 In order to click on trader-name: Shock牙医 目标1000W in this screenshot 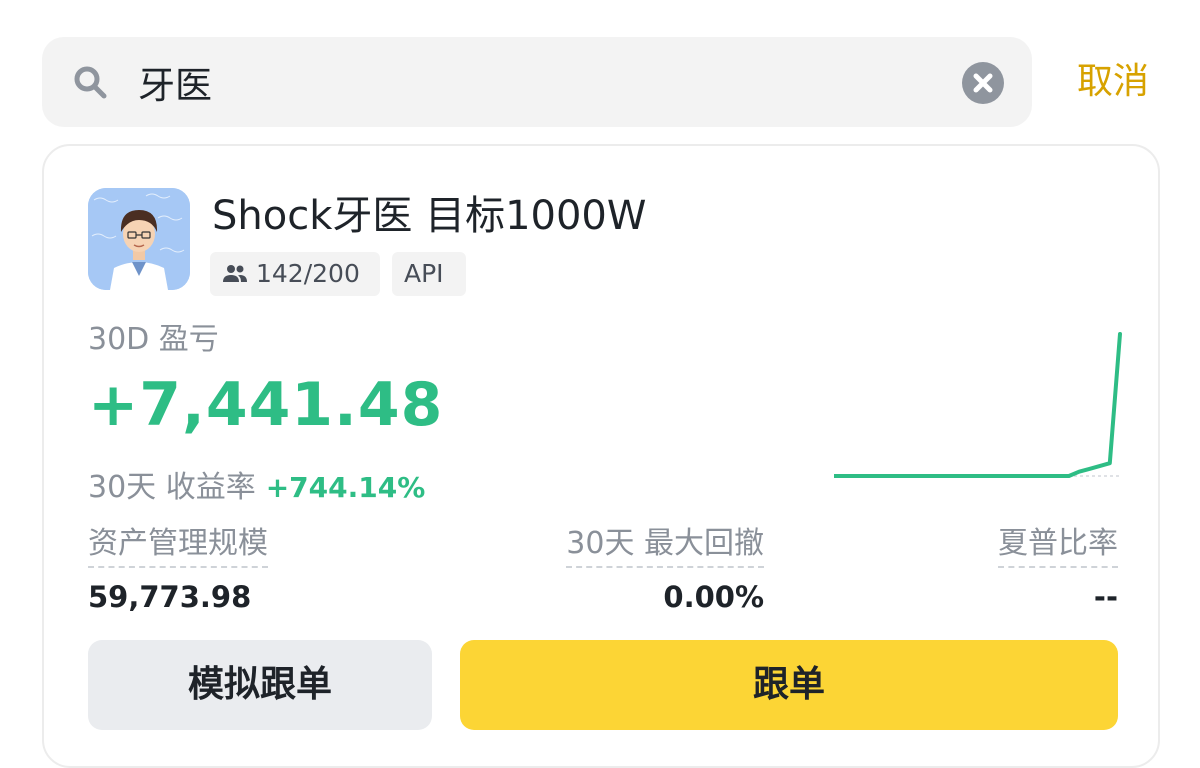, I will do `click(429, 216)`.